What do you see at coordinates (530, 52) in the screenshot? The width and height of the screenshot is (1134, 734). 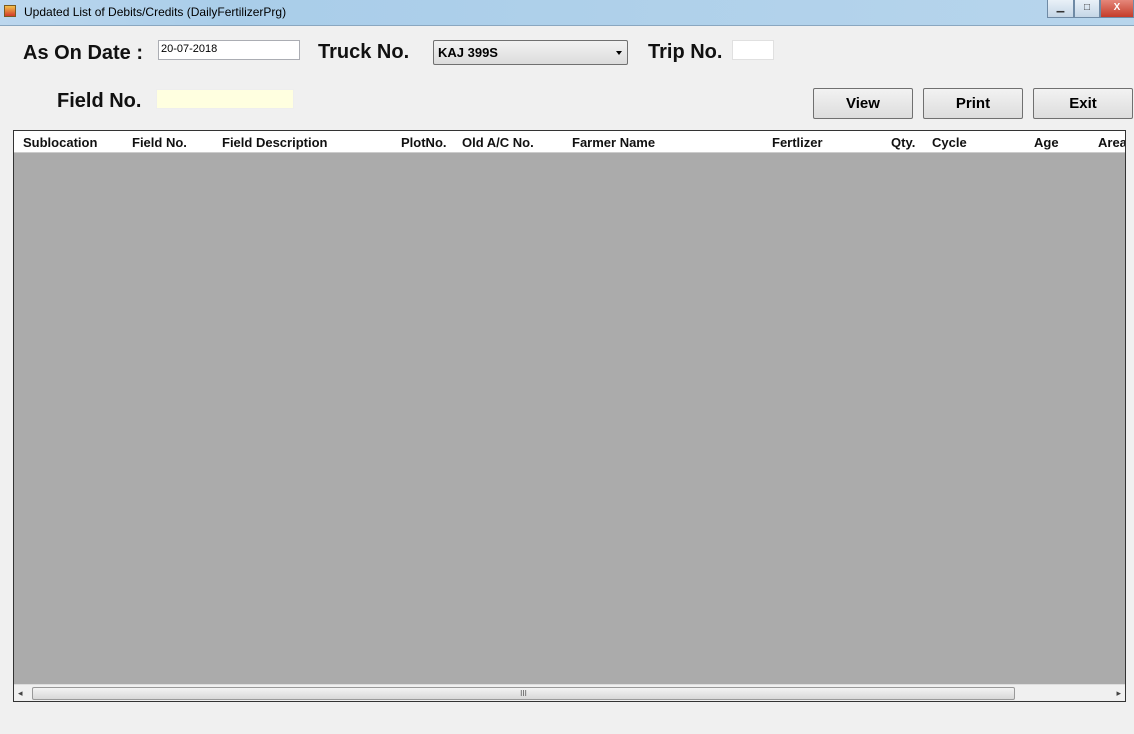 I see `truck-no-select: KAJ 399S` at bounding box center [530, 52].